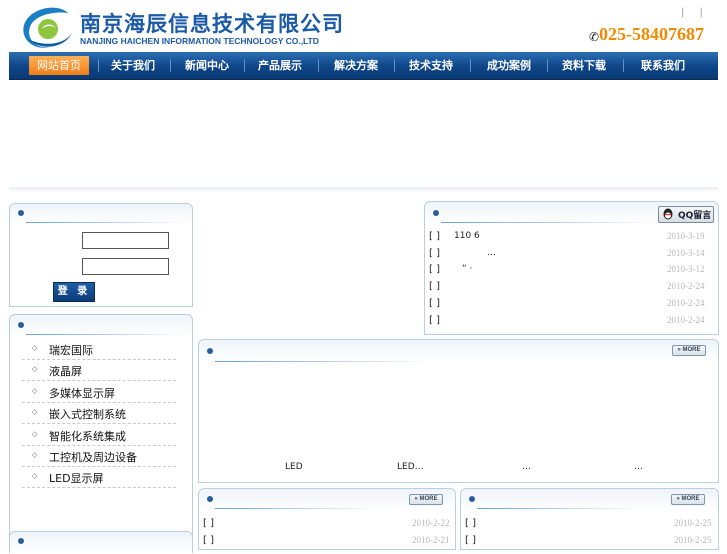 The width and height of the screenshot is (727, 554). What do you see at coordinates (48, 28) in the screenshot?
I see `company-logo` at bounding box center [48, 28].